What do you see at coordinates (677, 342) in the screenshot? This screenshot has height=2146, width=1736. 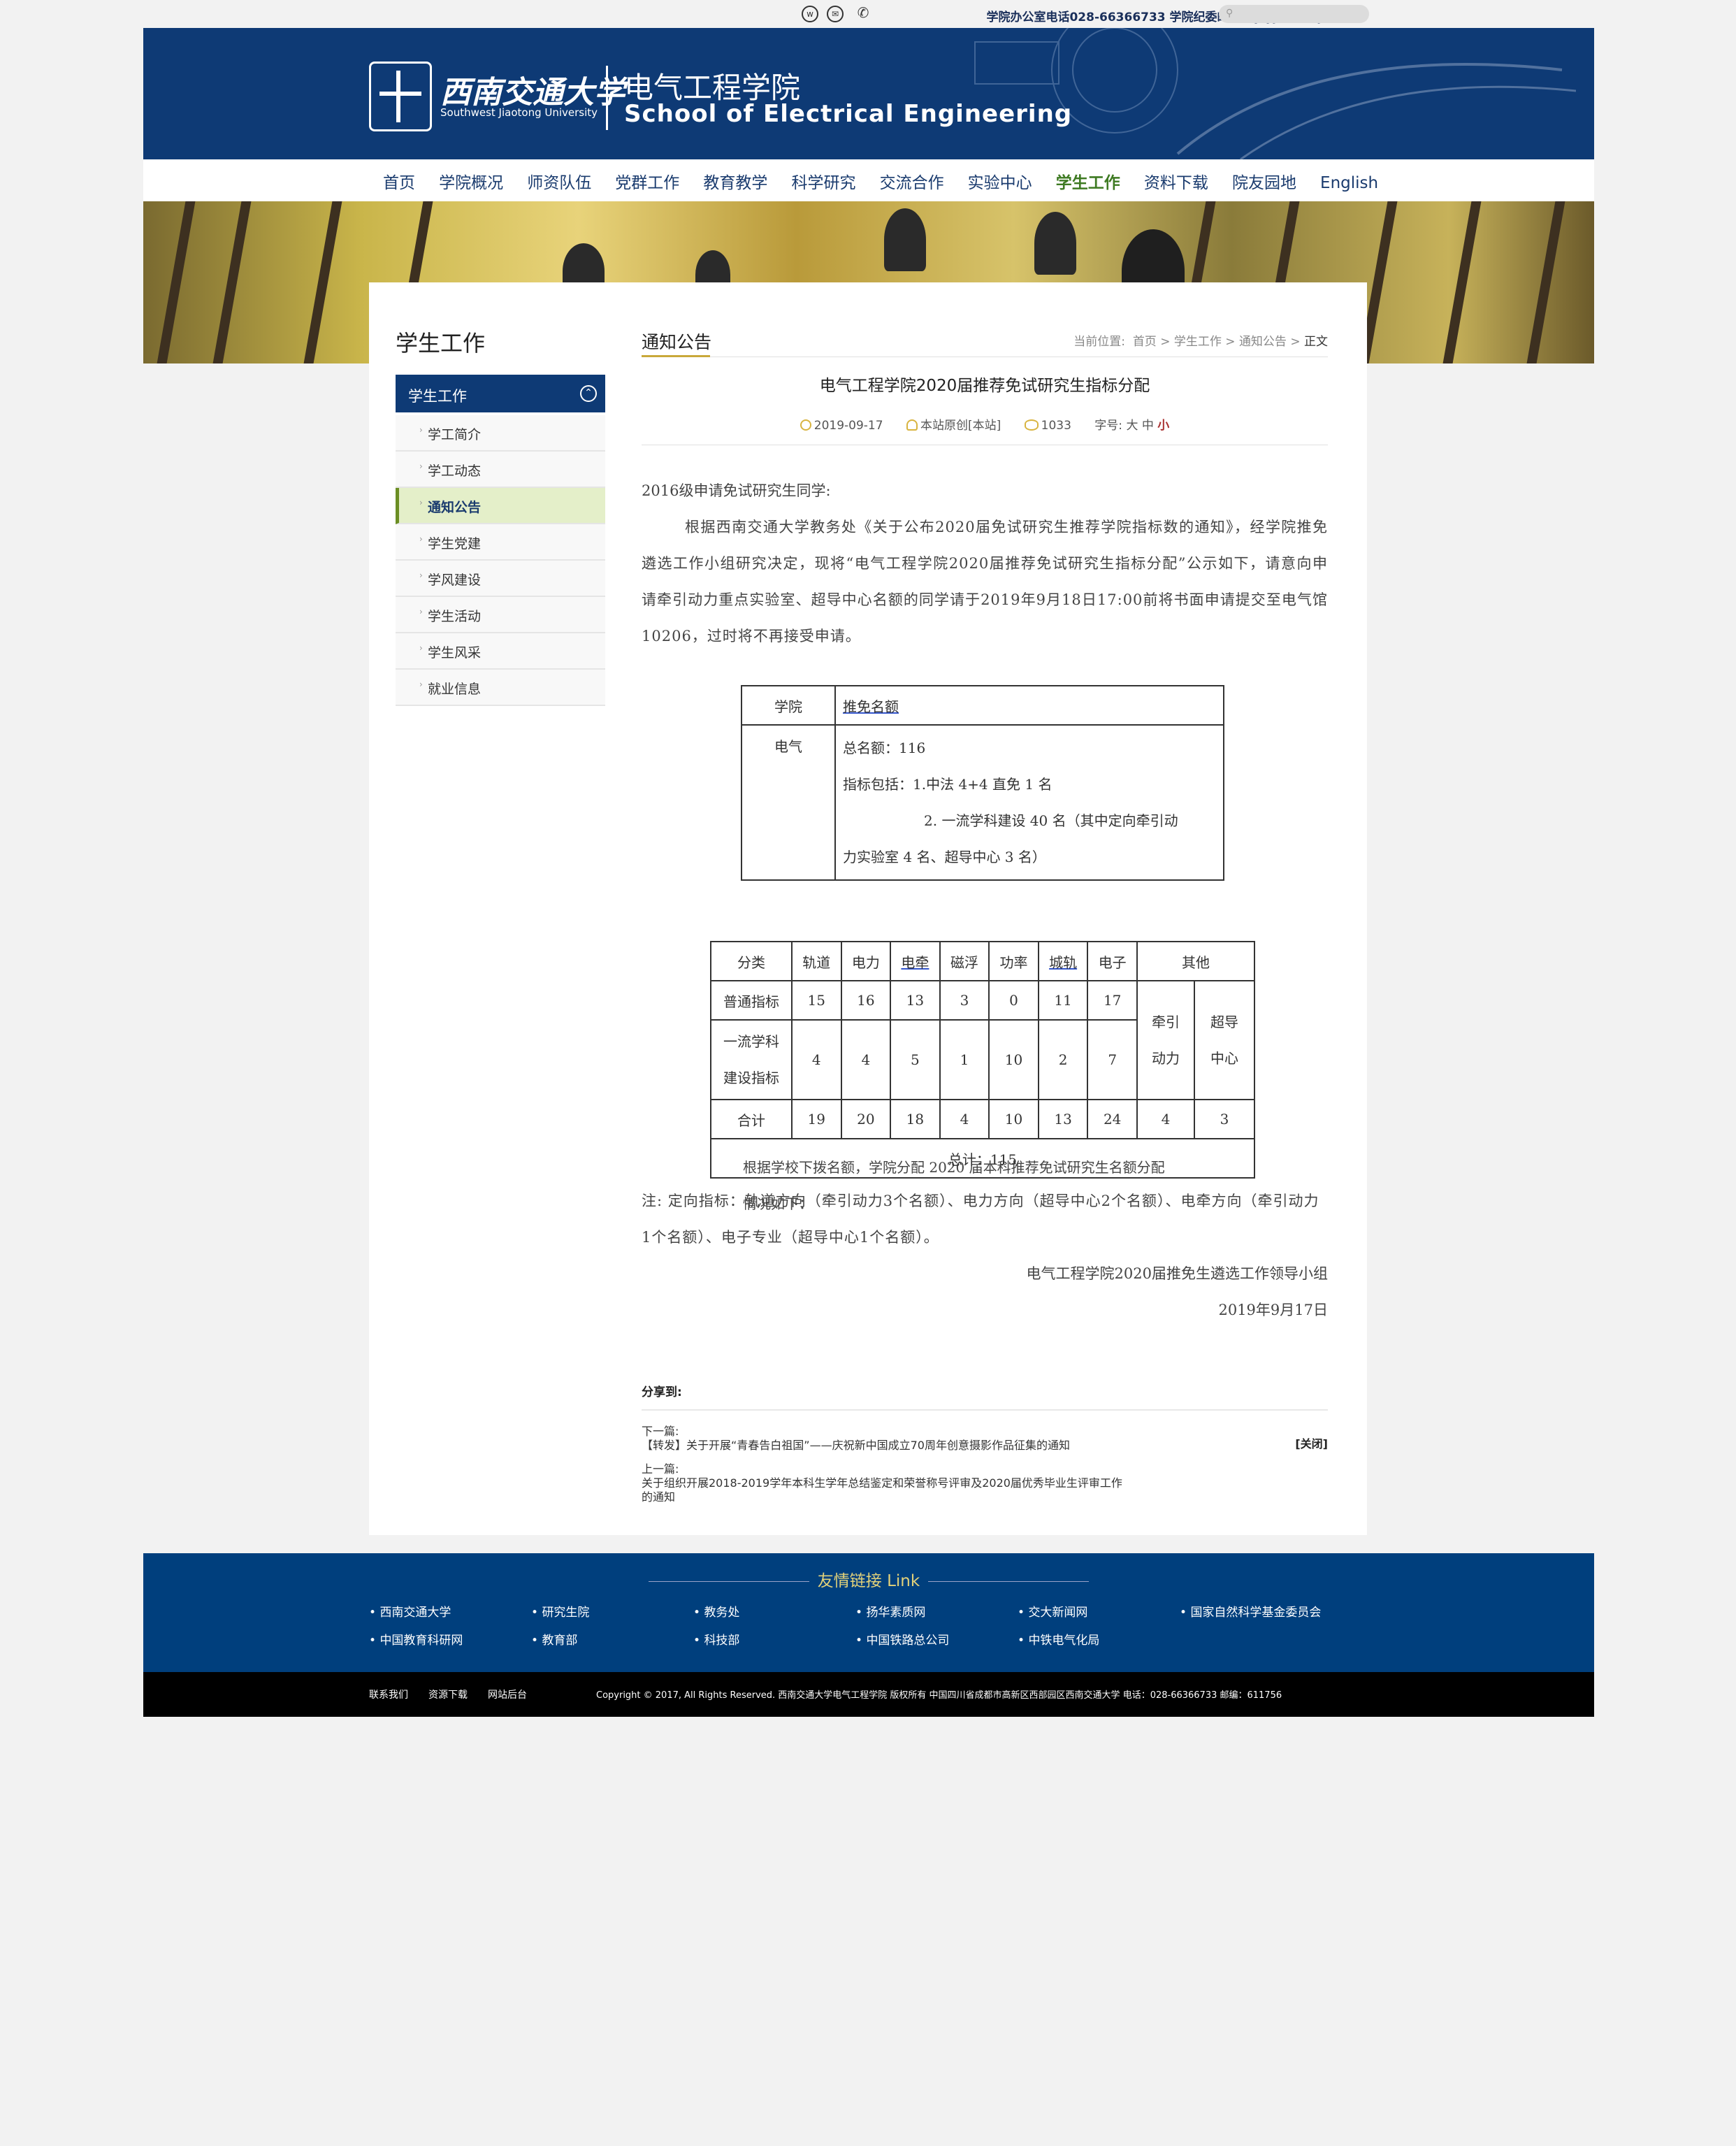 I see `section-title: 通知公告` at bounding box center [677, 342].